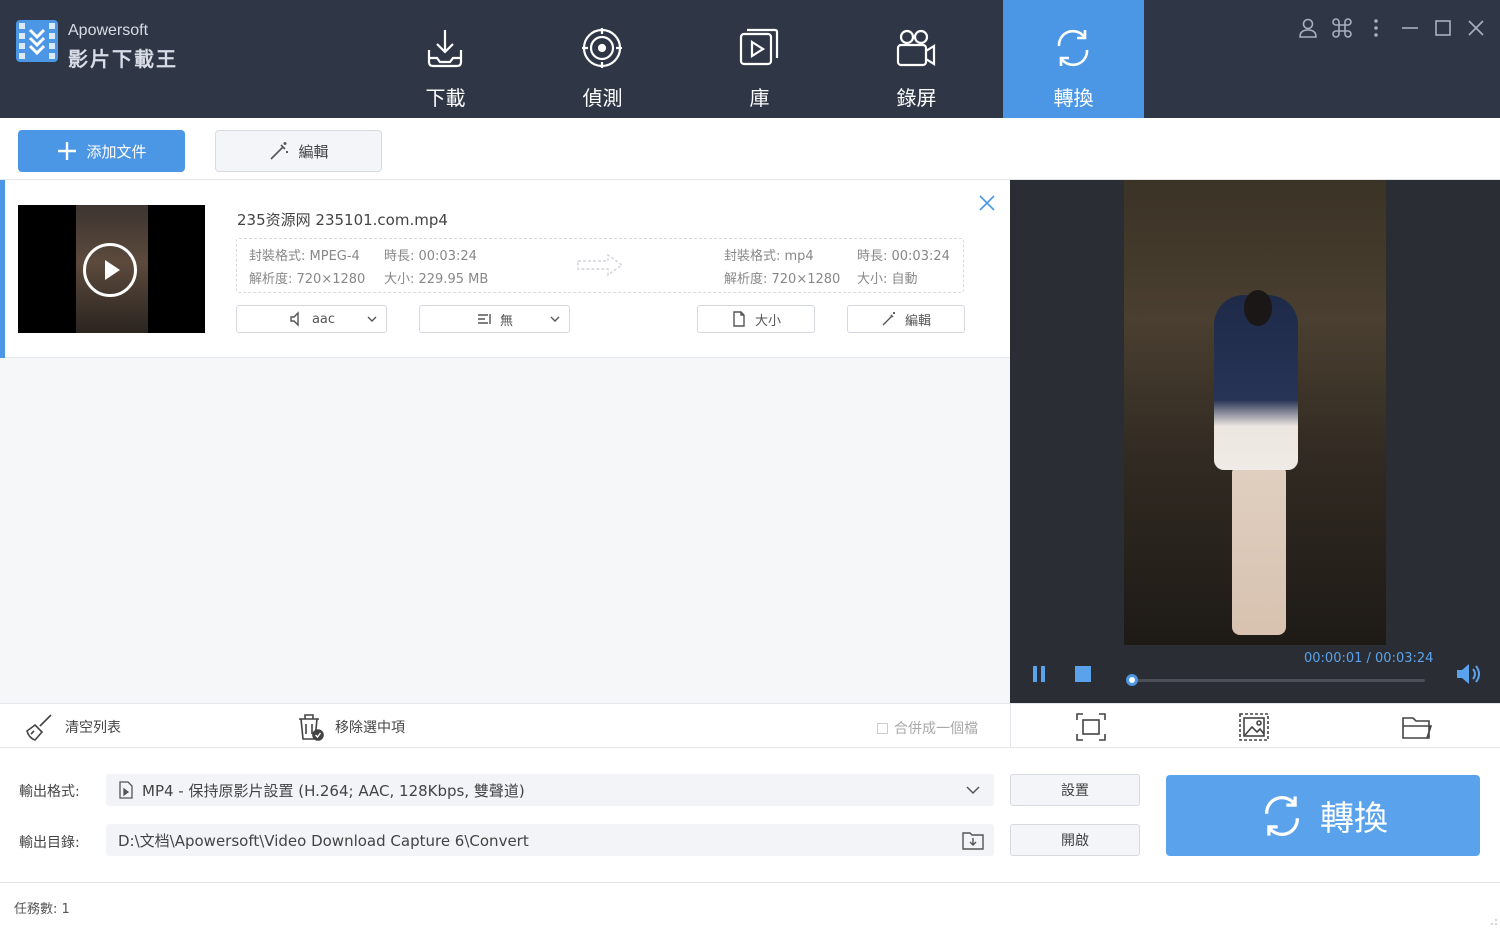 The image size is (1500, 928). I want to click on add-file-button: 添加文件, so click(101, 151).